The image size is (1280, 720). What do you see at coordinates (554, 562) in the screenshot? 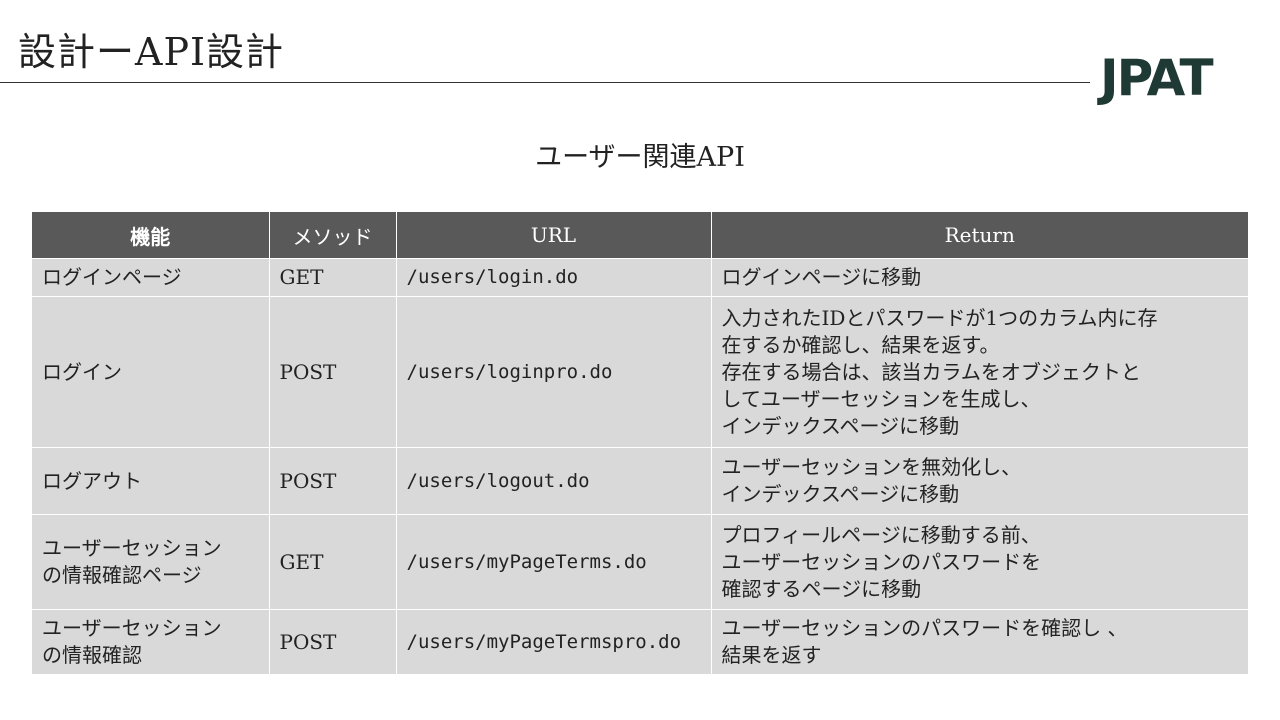
I see `url-cell: /users/myPageTerms.do` at bounding box center [554, 562].